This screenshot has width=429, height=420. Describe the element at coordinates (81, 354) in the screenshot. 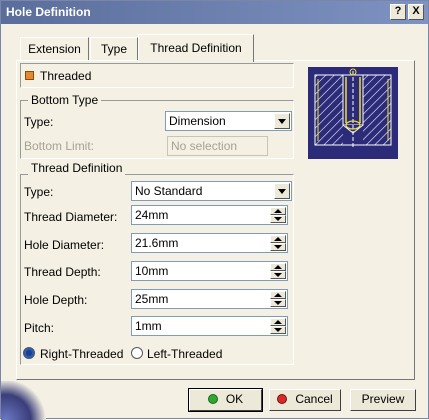

I see `right-threaded-label: Right-Threaded` at that location.